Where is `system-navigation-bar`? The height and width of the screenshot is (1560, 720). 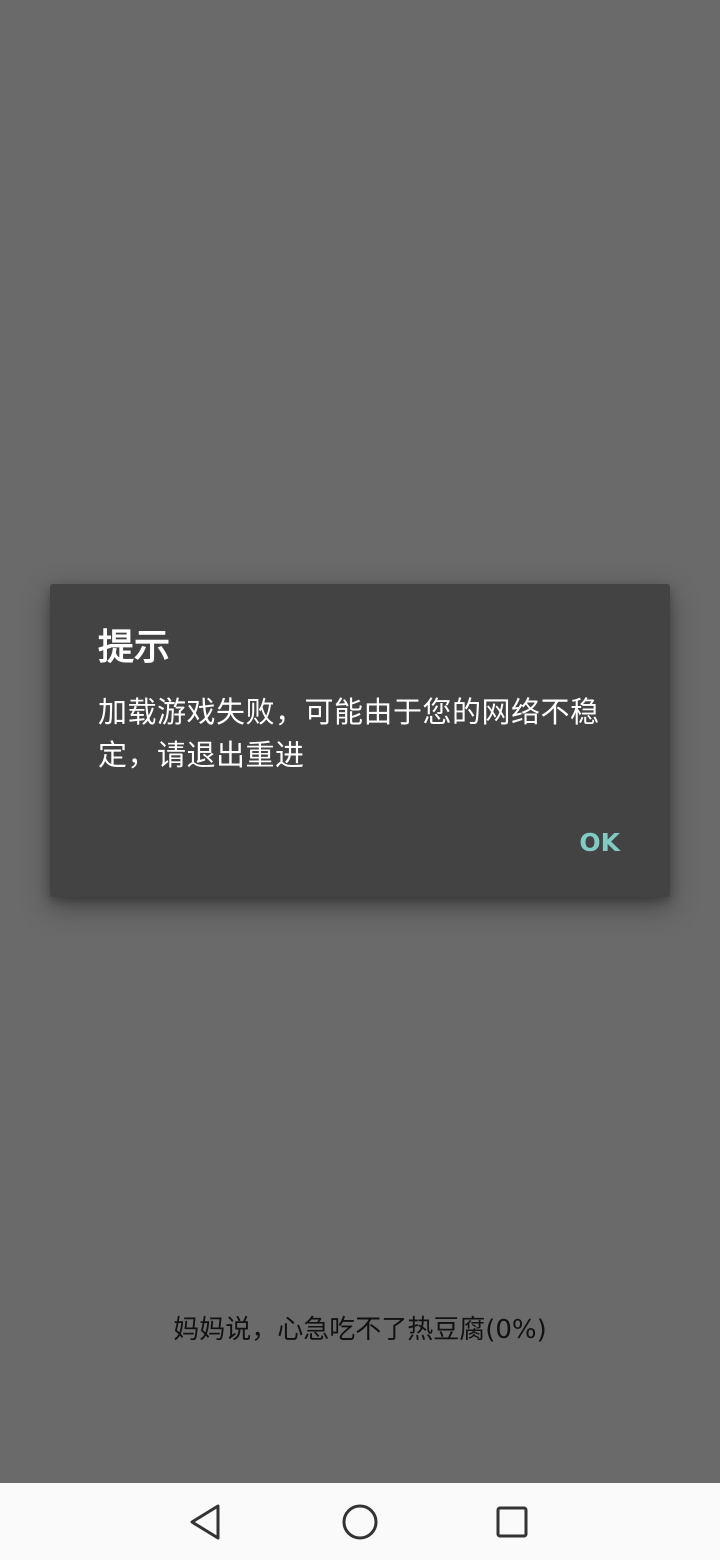 system-navigation-bar is located at coordinates (360, 1521).